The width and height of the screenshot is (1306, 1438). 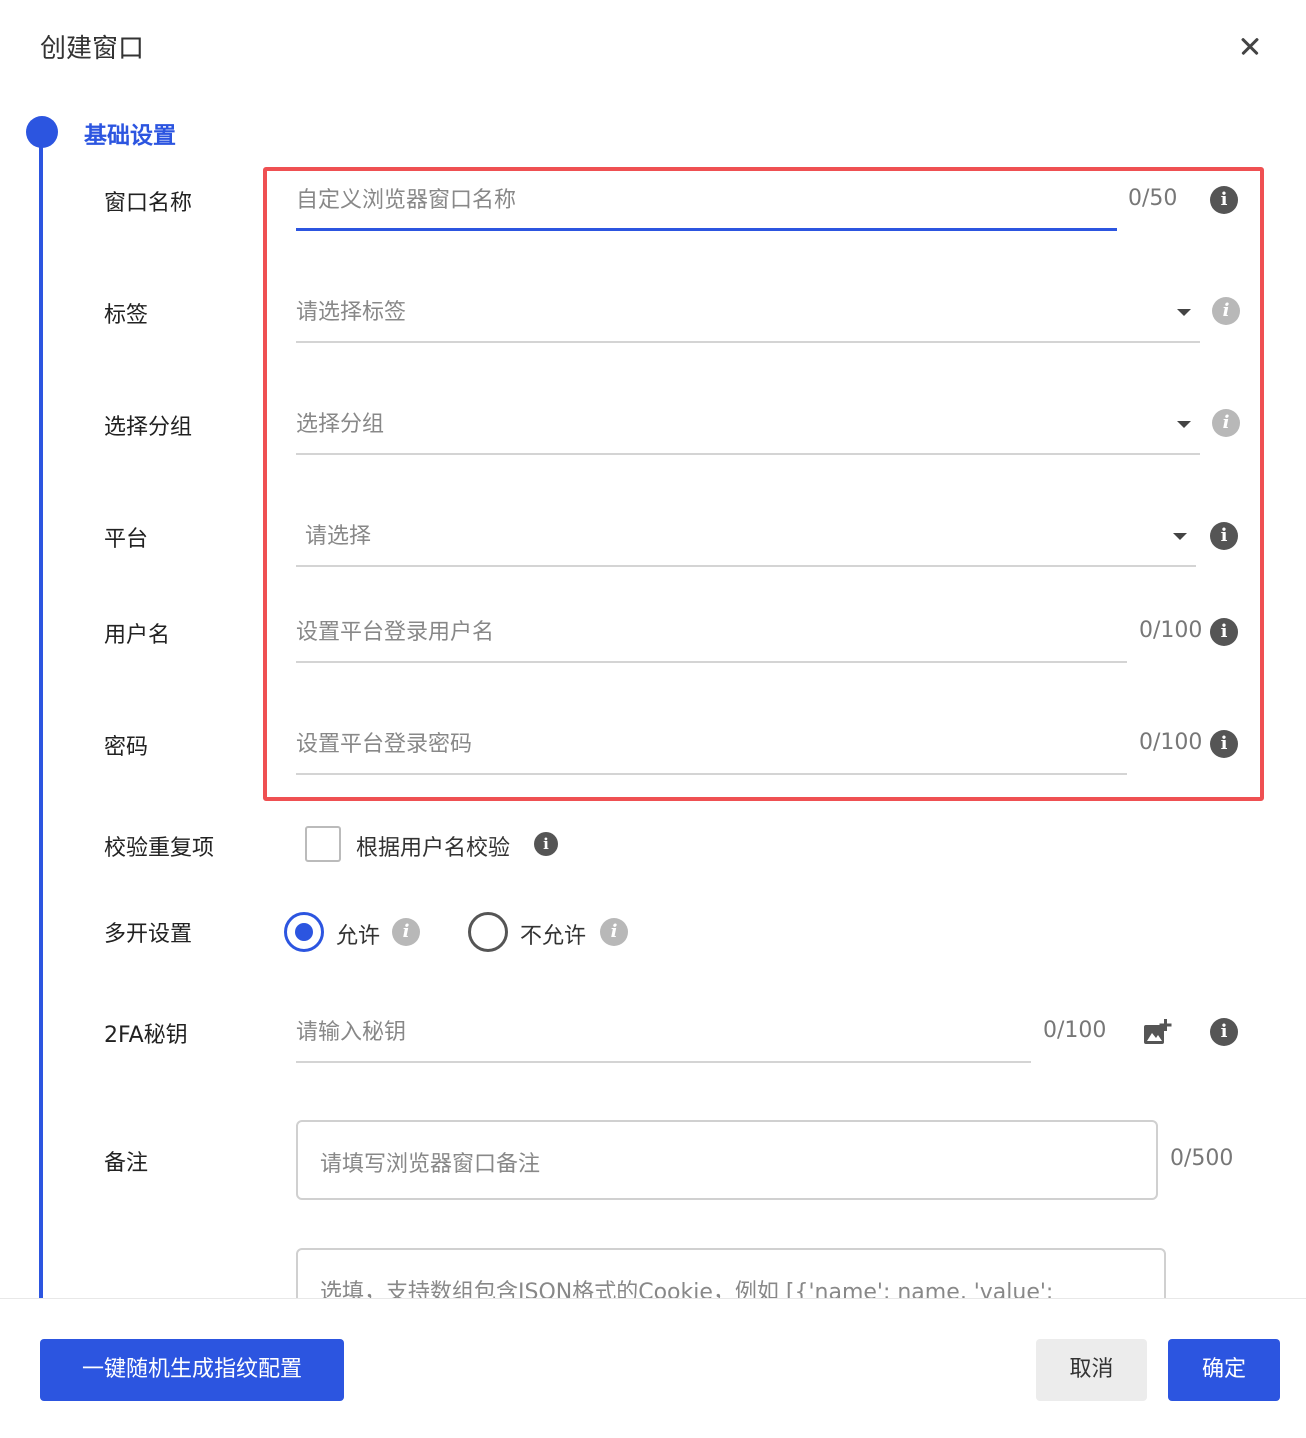 What do you see at coordinates (92, 49) in the screenshot?
I see `dialog-title: 创建窗口` at bounding box center [92, 49].